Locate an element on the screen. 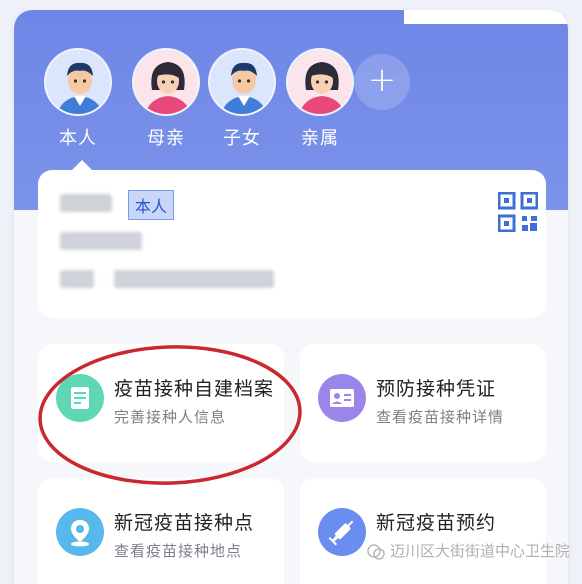 This screenshot has width=582, height=584. member-mother: 母亲 is located at coordinates (166, 98).